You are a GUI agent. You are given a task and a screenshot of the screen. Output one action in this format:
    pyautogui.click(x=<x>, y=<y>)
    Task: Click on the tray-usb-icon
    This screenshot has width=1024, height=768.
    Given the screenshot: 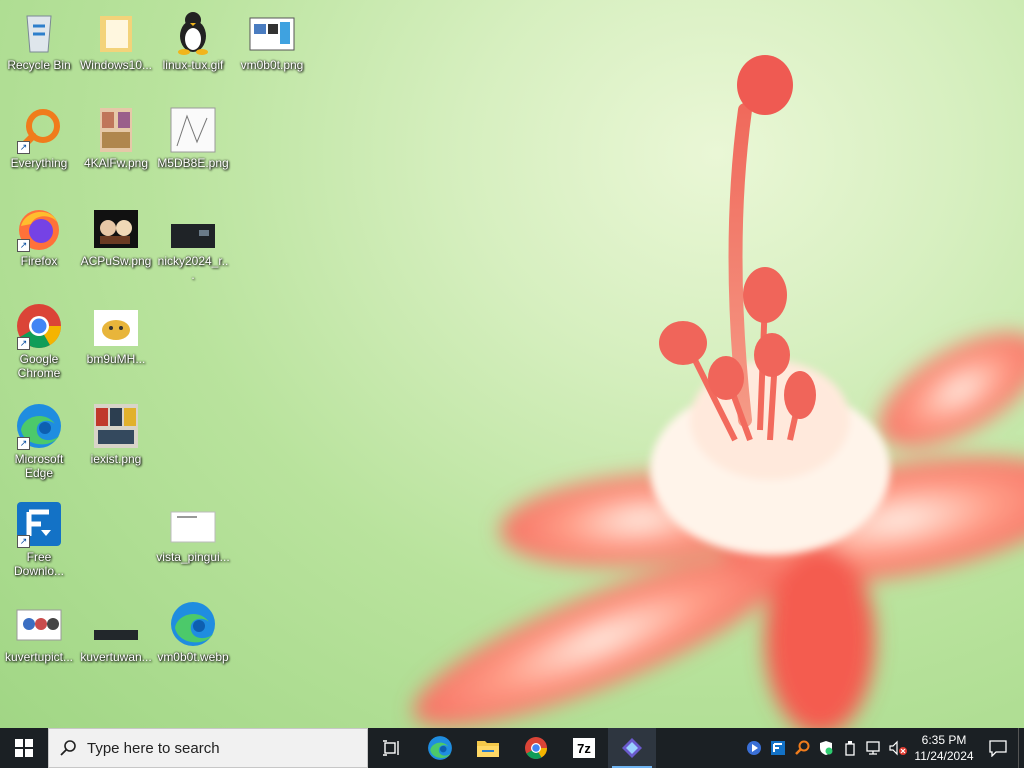 What is the action you would take?
    pyautogui.click(x=850, y=748)
    